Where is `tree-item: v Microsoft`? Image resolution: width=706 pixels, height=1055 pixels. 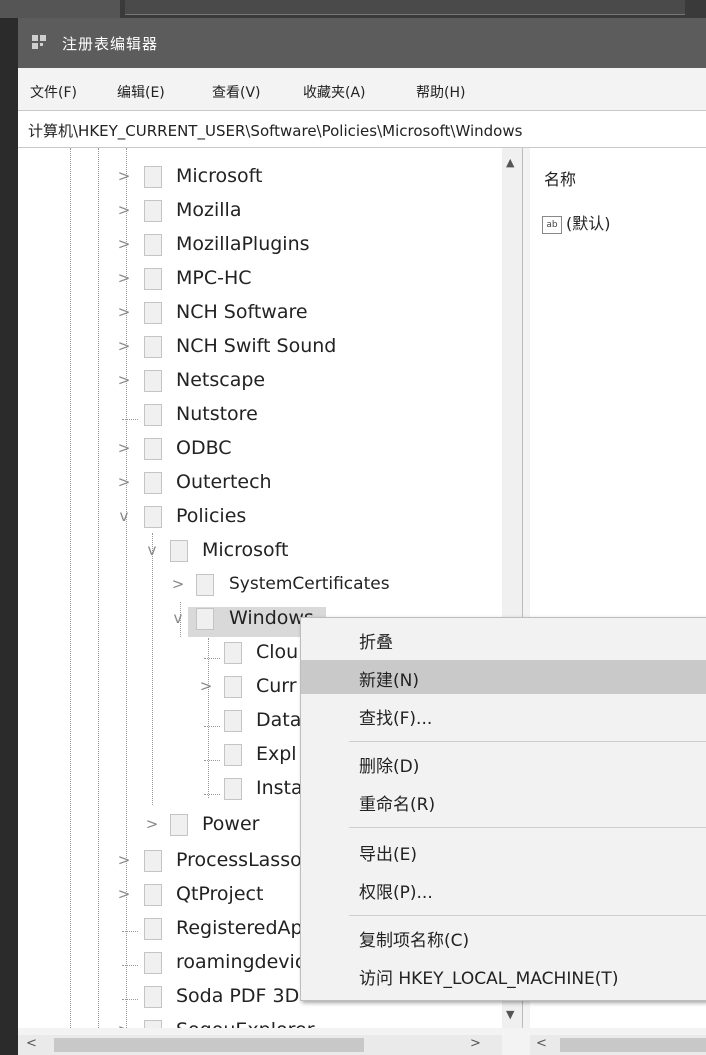 tree-item: v Microsoft is located at coordinates (260, 552).